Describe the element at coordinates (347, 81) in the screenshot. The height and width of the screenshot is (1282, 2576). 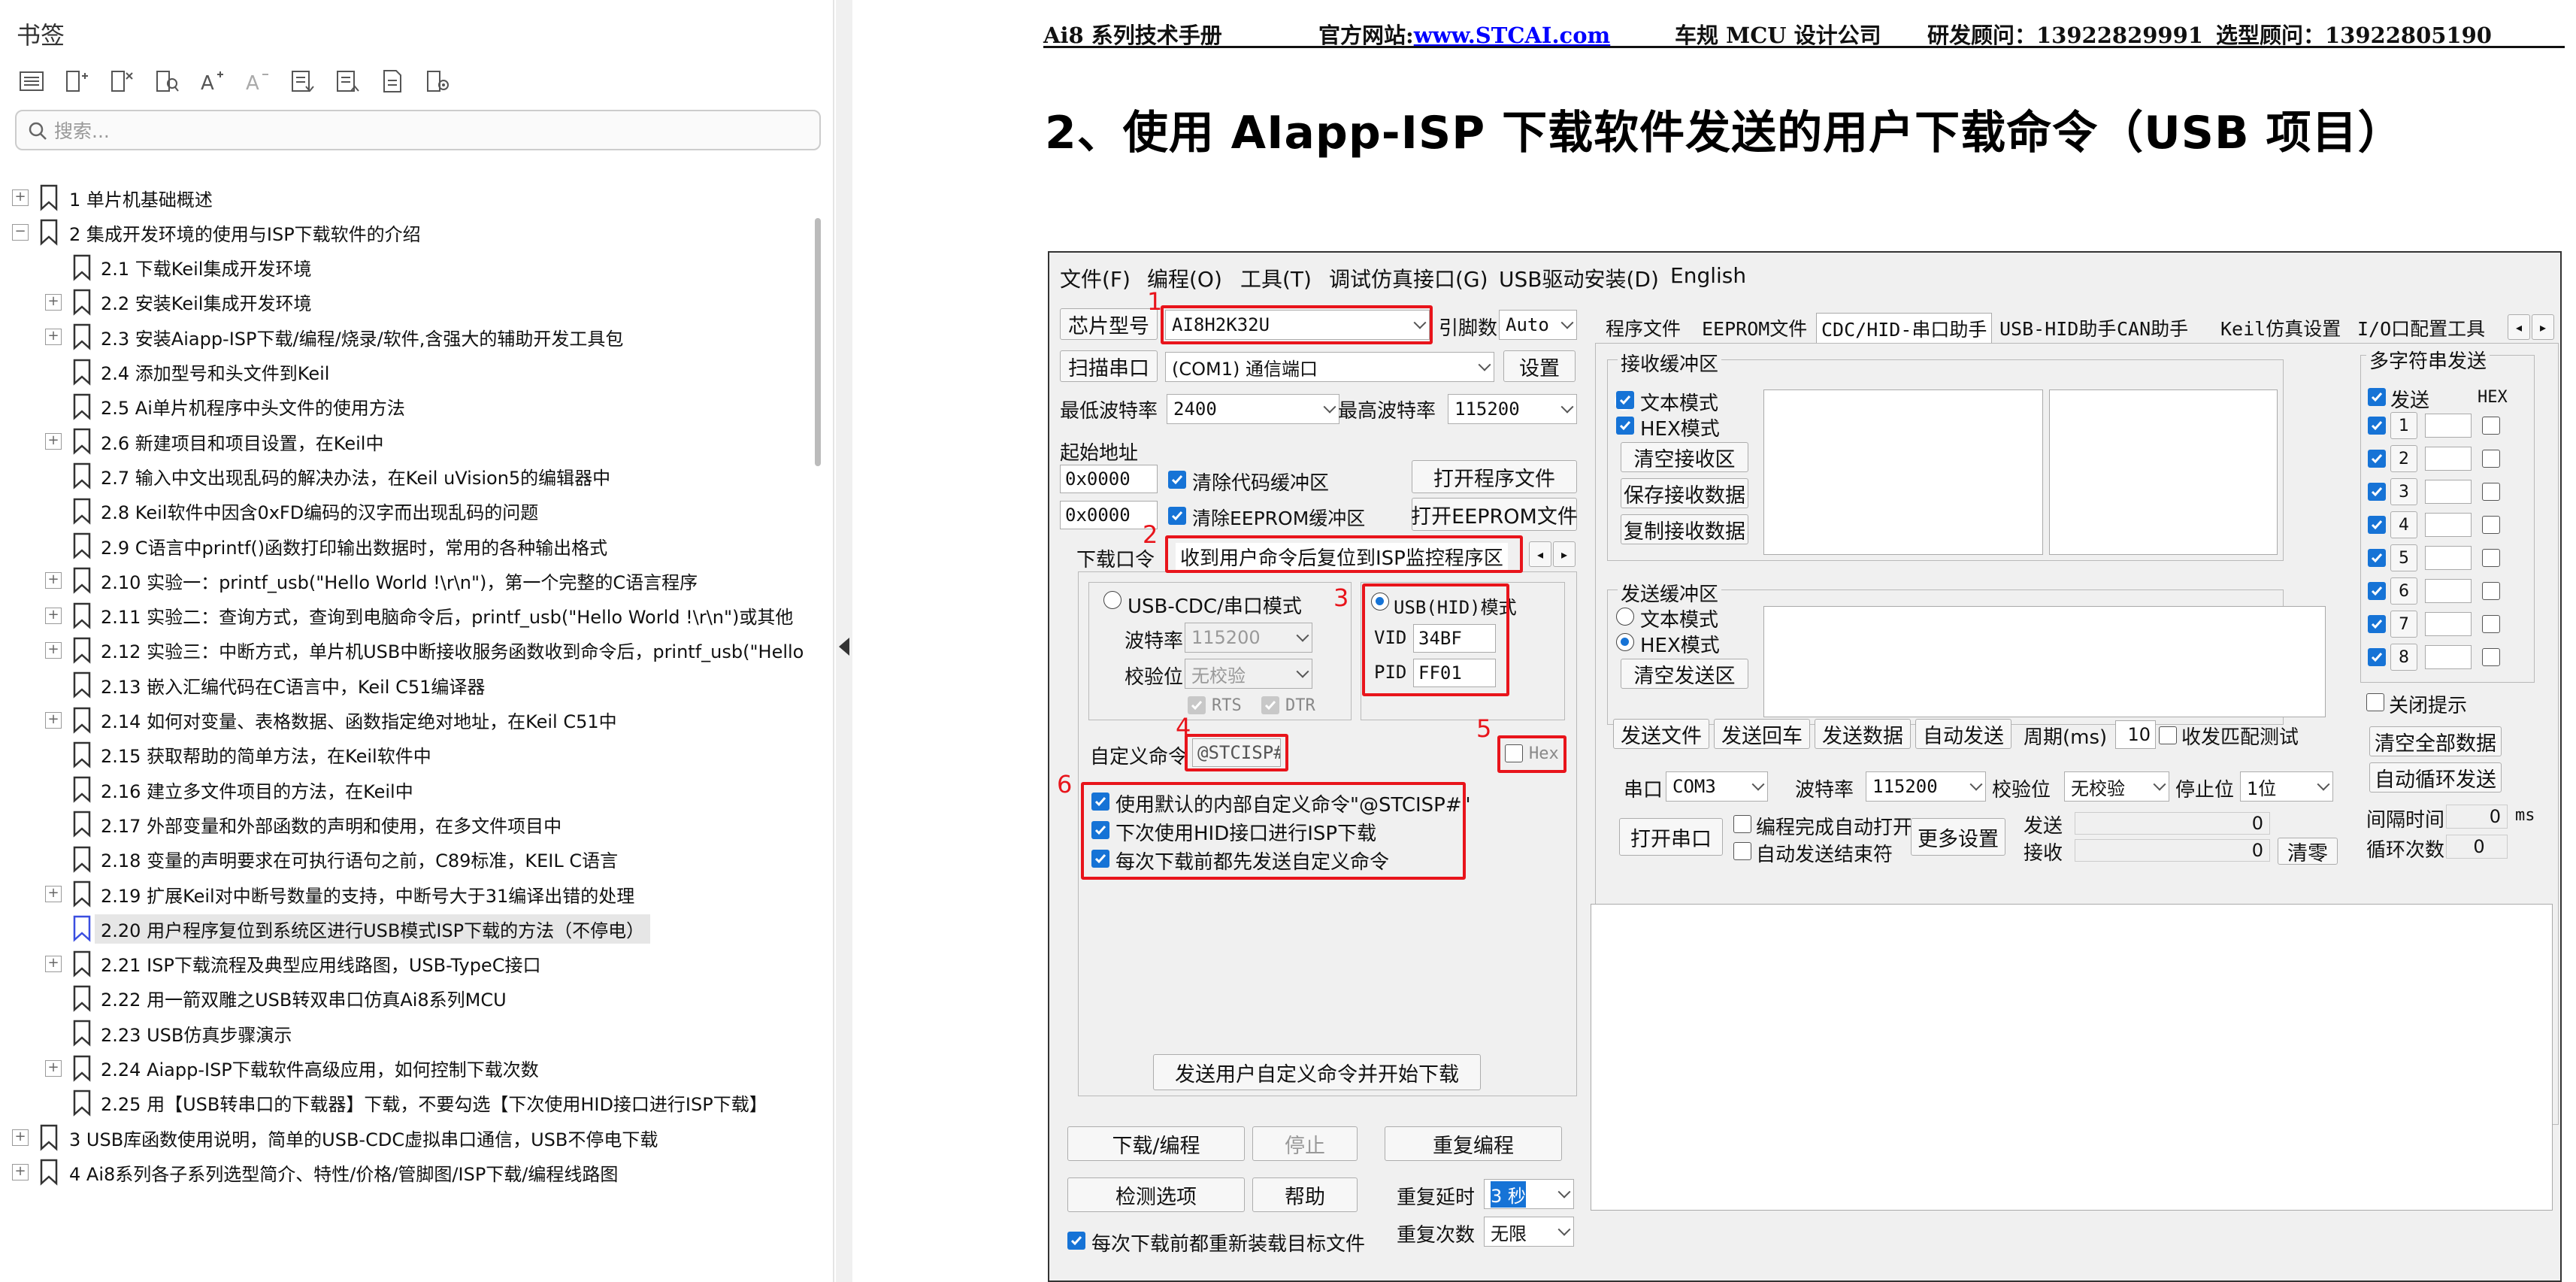
I see `collapse-bookmark-icon` at that location.